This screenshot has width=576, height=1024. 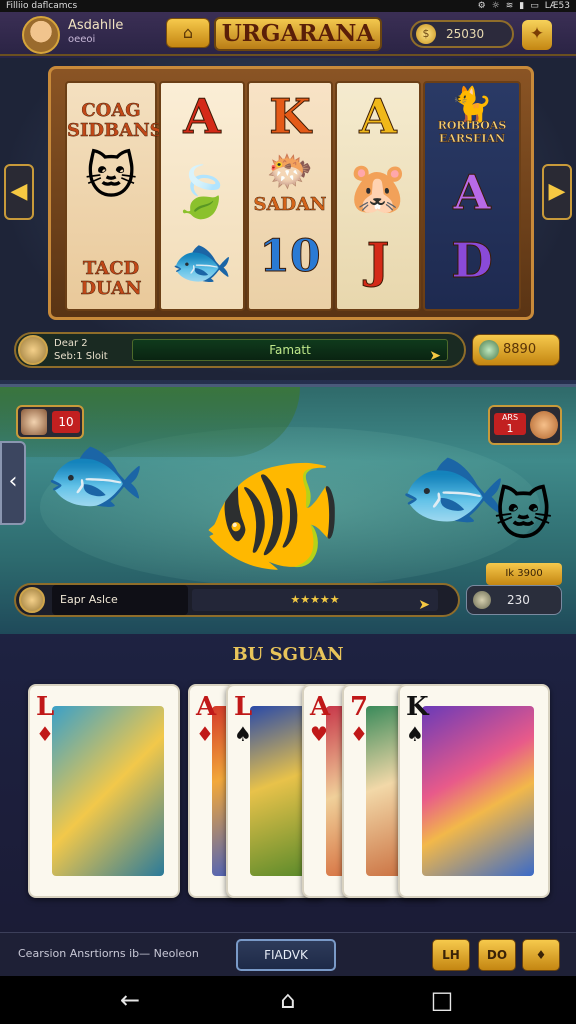 I want to click on status-time: LÆ53, so click(x=557, y=6).